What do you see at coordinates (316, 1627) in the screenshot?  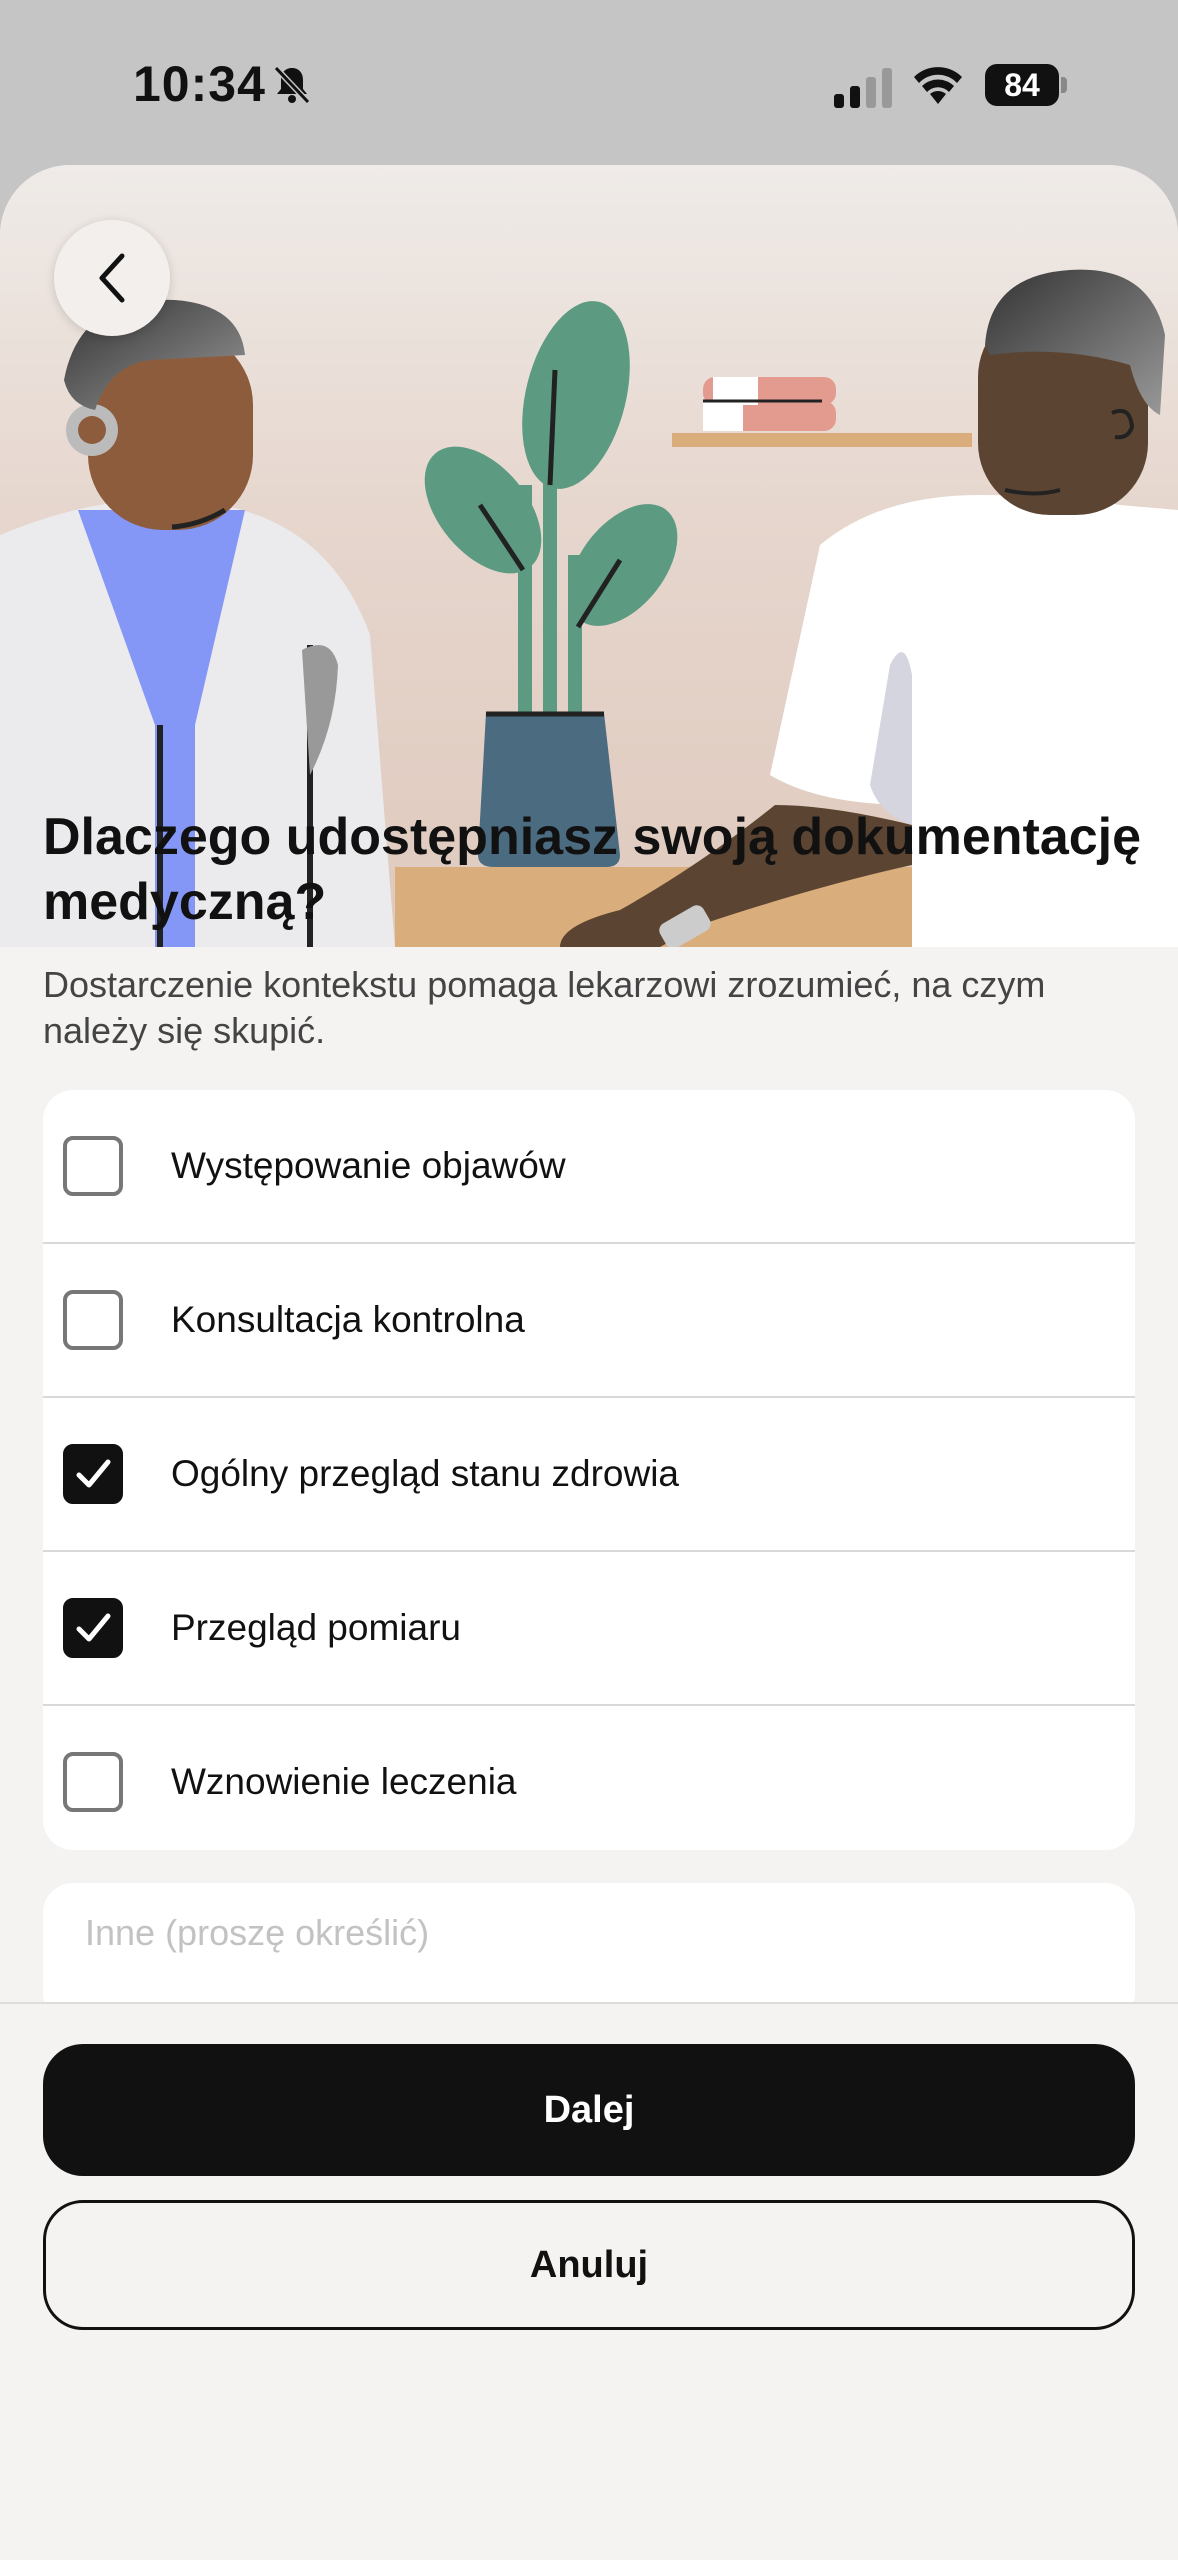 I see `option-label: Przegląd pomiaru` at bounding box center [316, 1627].